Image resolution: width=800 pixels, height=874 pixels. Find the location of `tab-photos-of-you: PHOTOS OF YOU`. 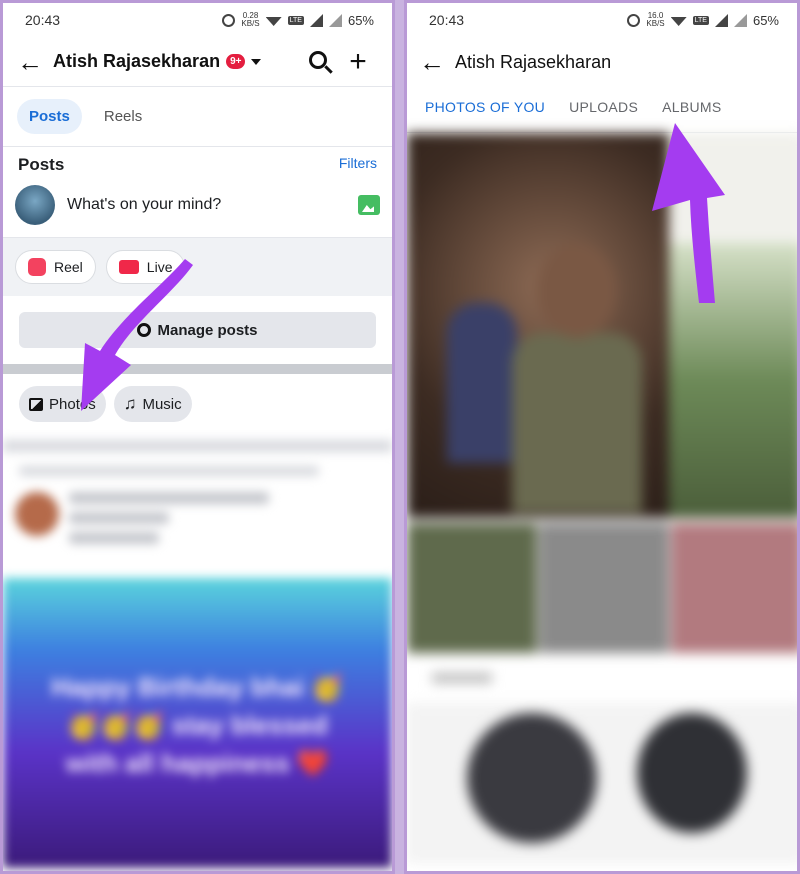

tab-photos-of-you: PHOTOS OF YOU is located at coordinates (485, 115).